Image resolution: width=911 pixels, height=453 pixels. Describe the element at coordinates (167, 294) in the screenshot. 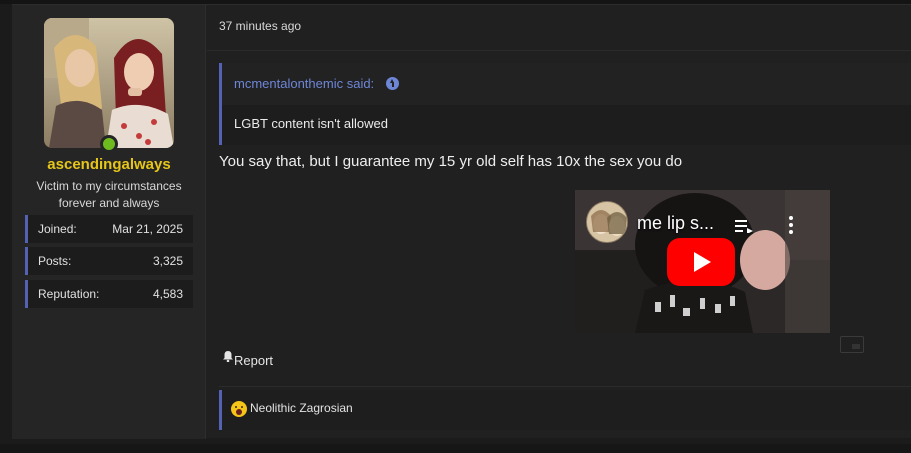

I see `stat-value: 4,583` at that location.